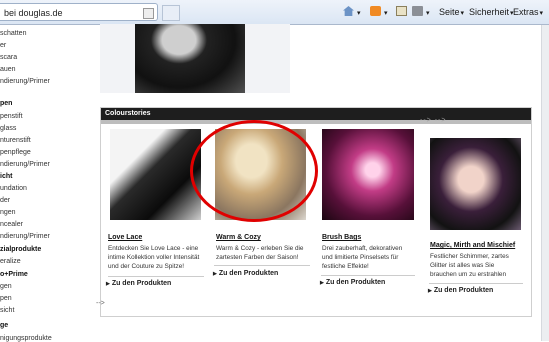 This screenshot has height=342, width=549. Describe the element at coordinates (171, 13) in the screenshot. I see `new-tab-button` at that location.